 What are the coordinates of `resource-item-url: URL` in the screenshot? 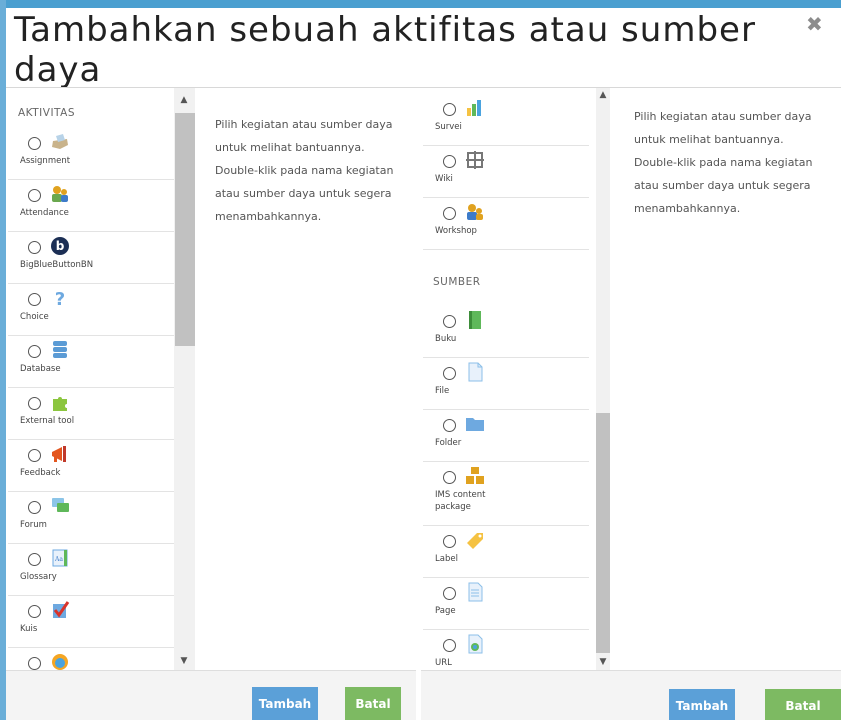 It's located at (506, 650).